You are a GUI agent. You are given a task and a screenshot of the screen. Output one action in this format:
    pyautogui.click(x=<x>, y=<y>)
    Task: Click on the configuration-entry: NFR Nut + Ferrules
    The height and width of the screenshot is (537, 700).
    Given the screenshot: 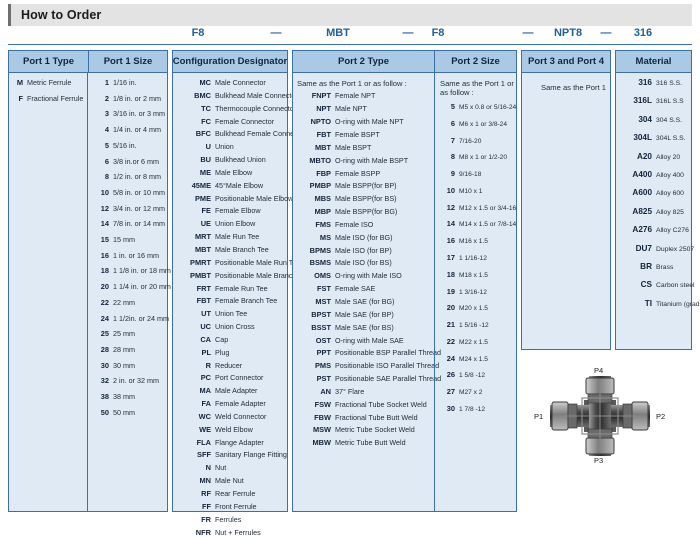 What is the action you would take?
    pyautogui.click(x=229, y=532)
    